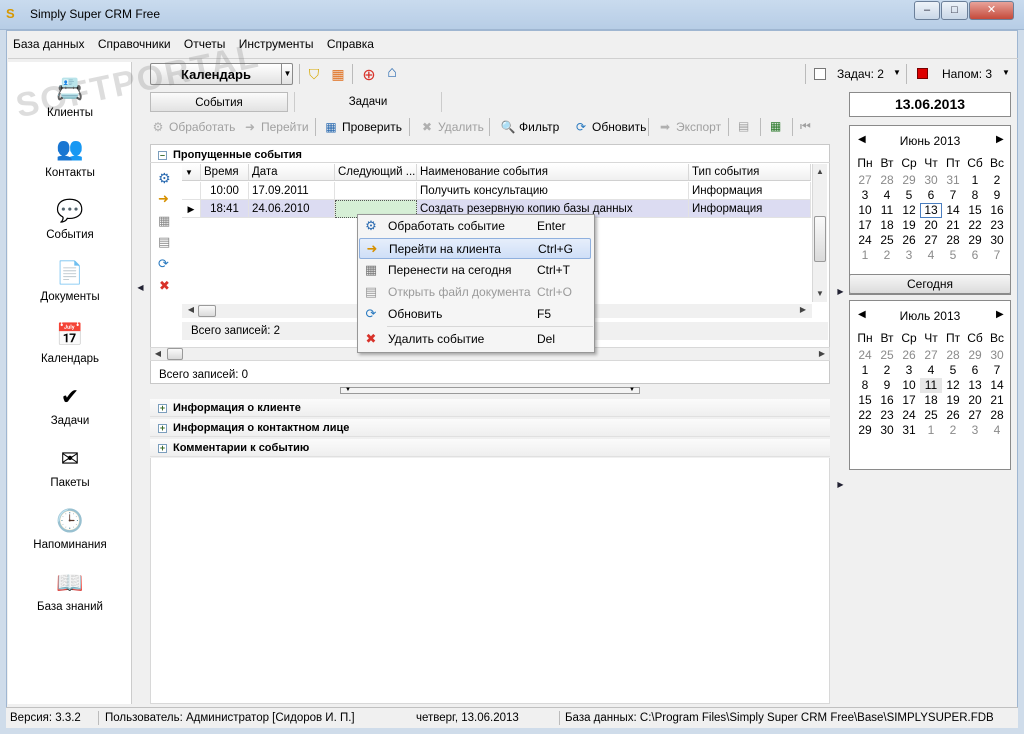 This screenshot has width=1024, height=734. Describe the element at coordinates (70, 280) in the screenshot. I see `nav-item-documents: 📄 Документы` at that location.